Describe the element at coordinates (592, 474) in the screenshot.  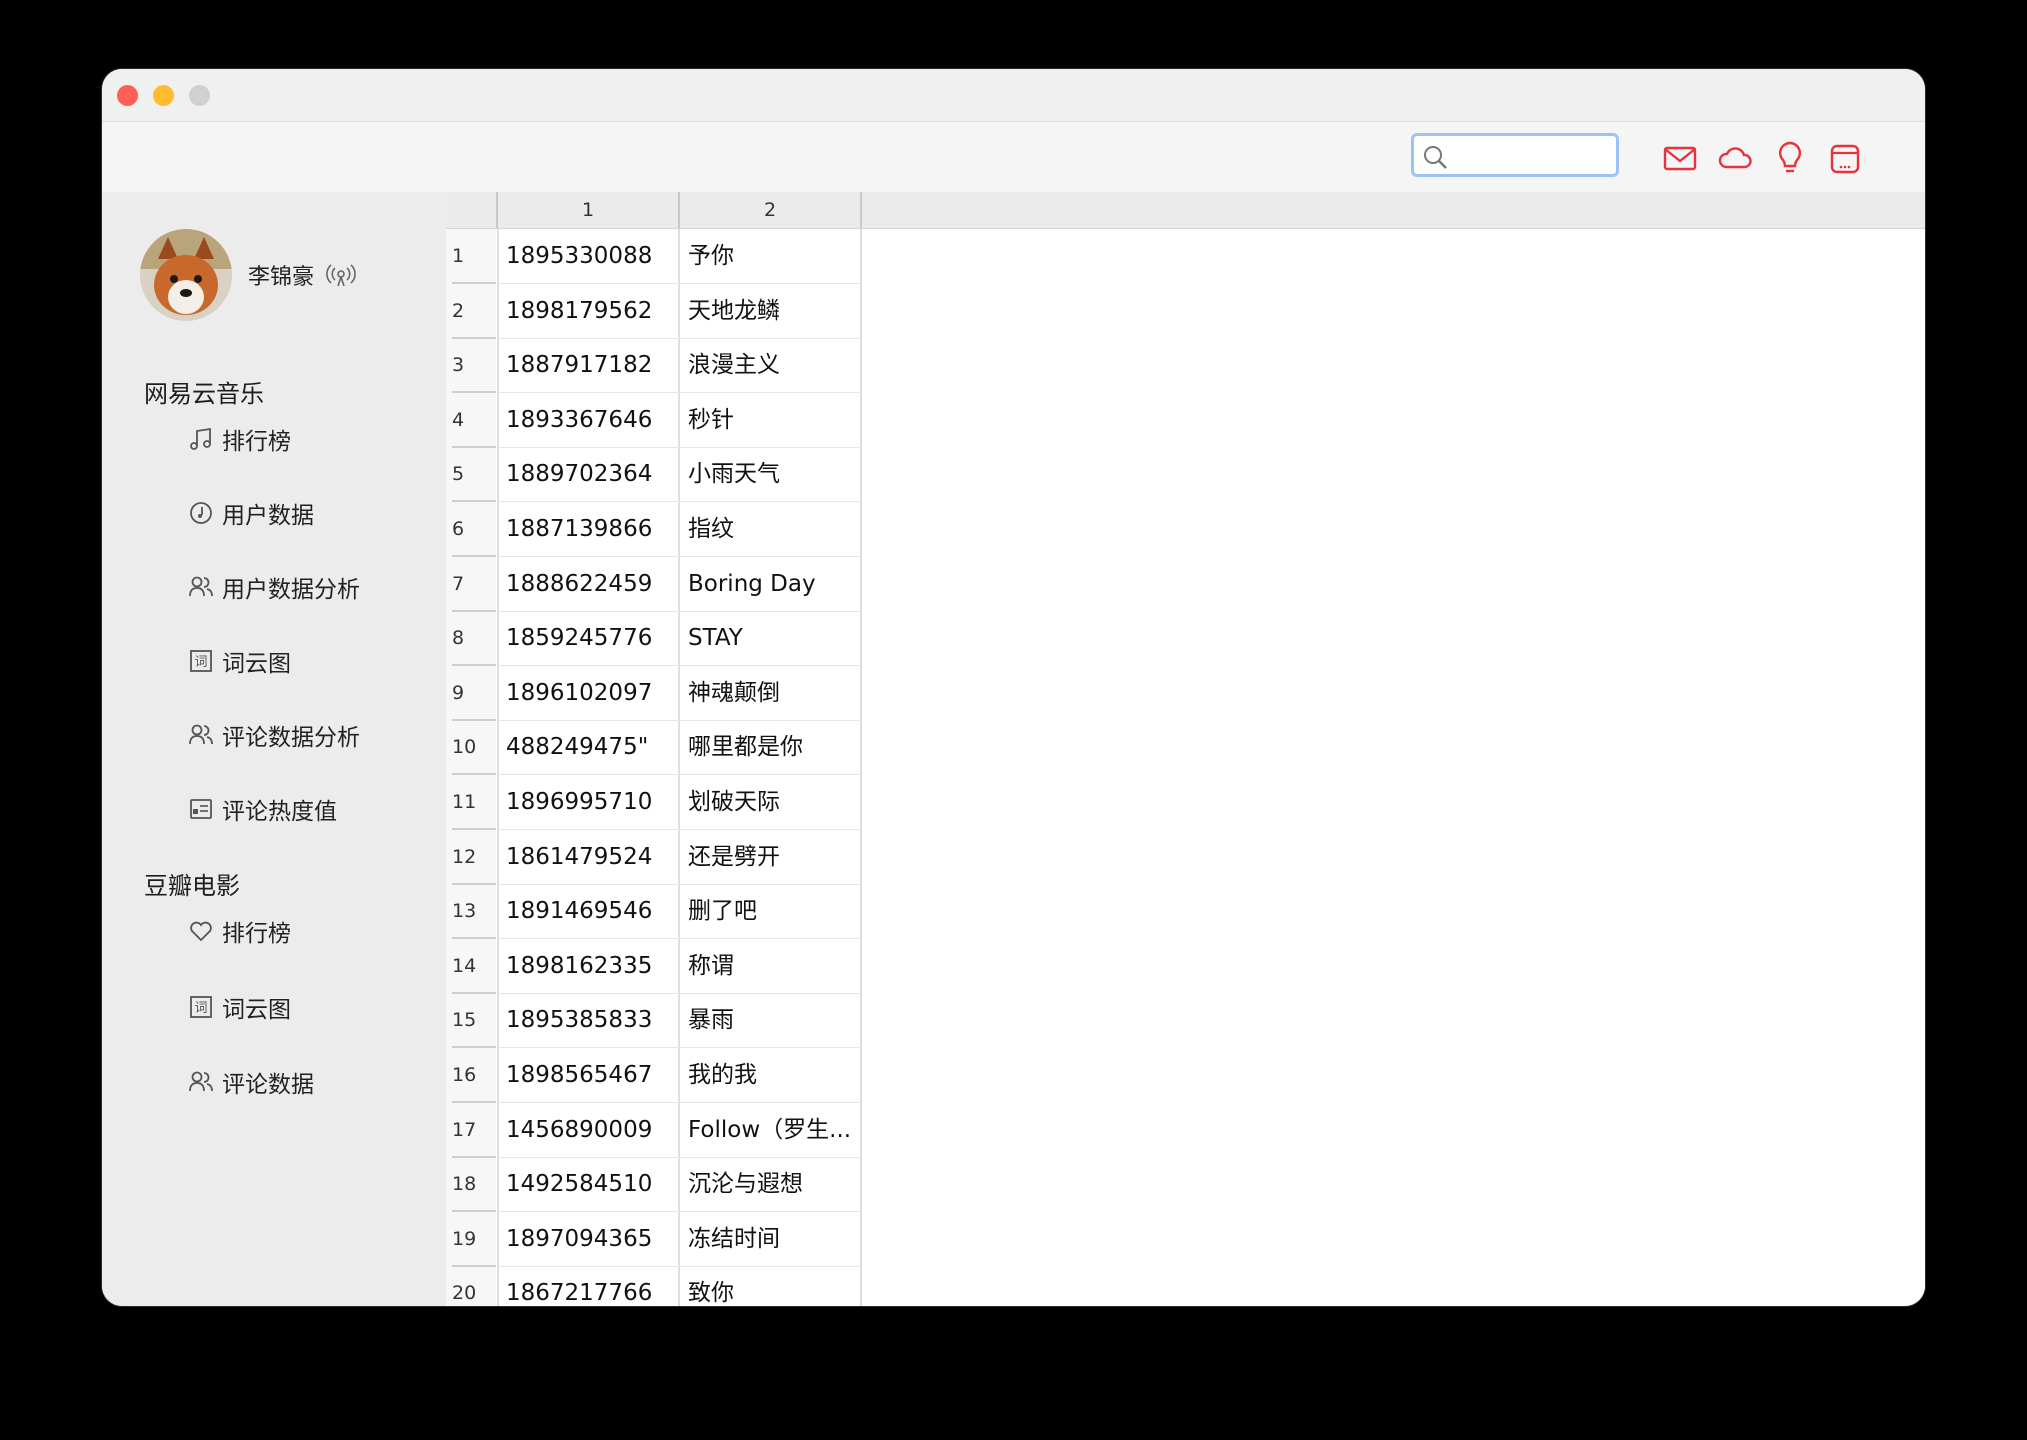
I see `cell-song-id: 1889702364` at that location.